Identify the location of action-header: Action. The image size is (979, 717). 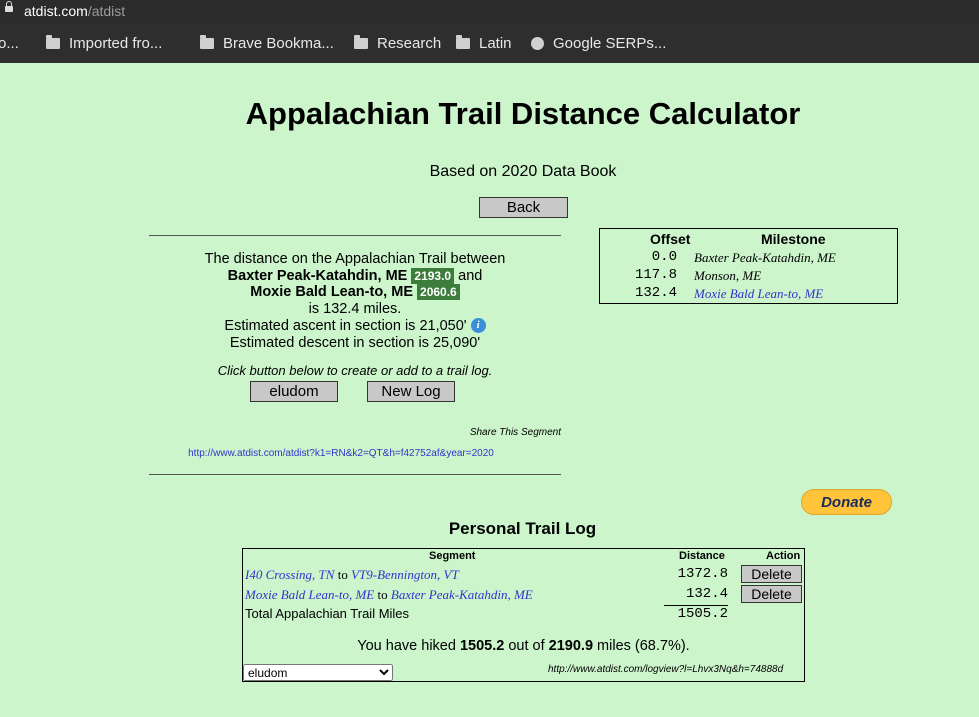
(783, 556).